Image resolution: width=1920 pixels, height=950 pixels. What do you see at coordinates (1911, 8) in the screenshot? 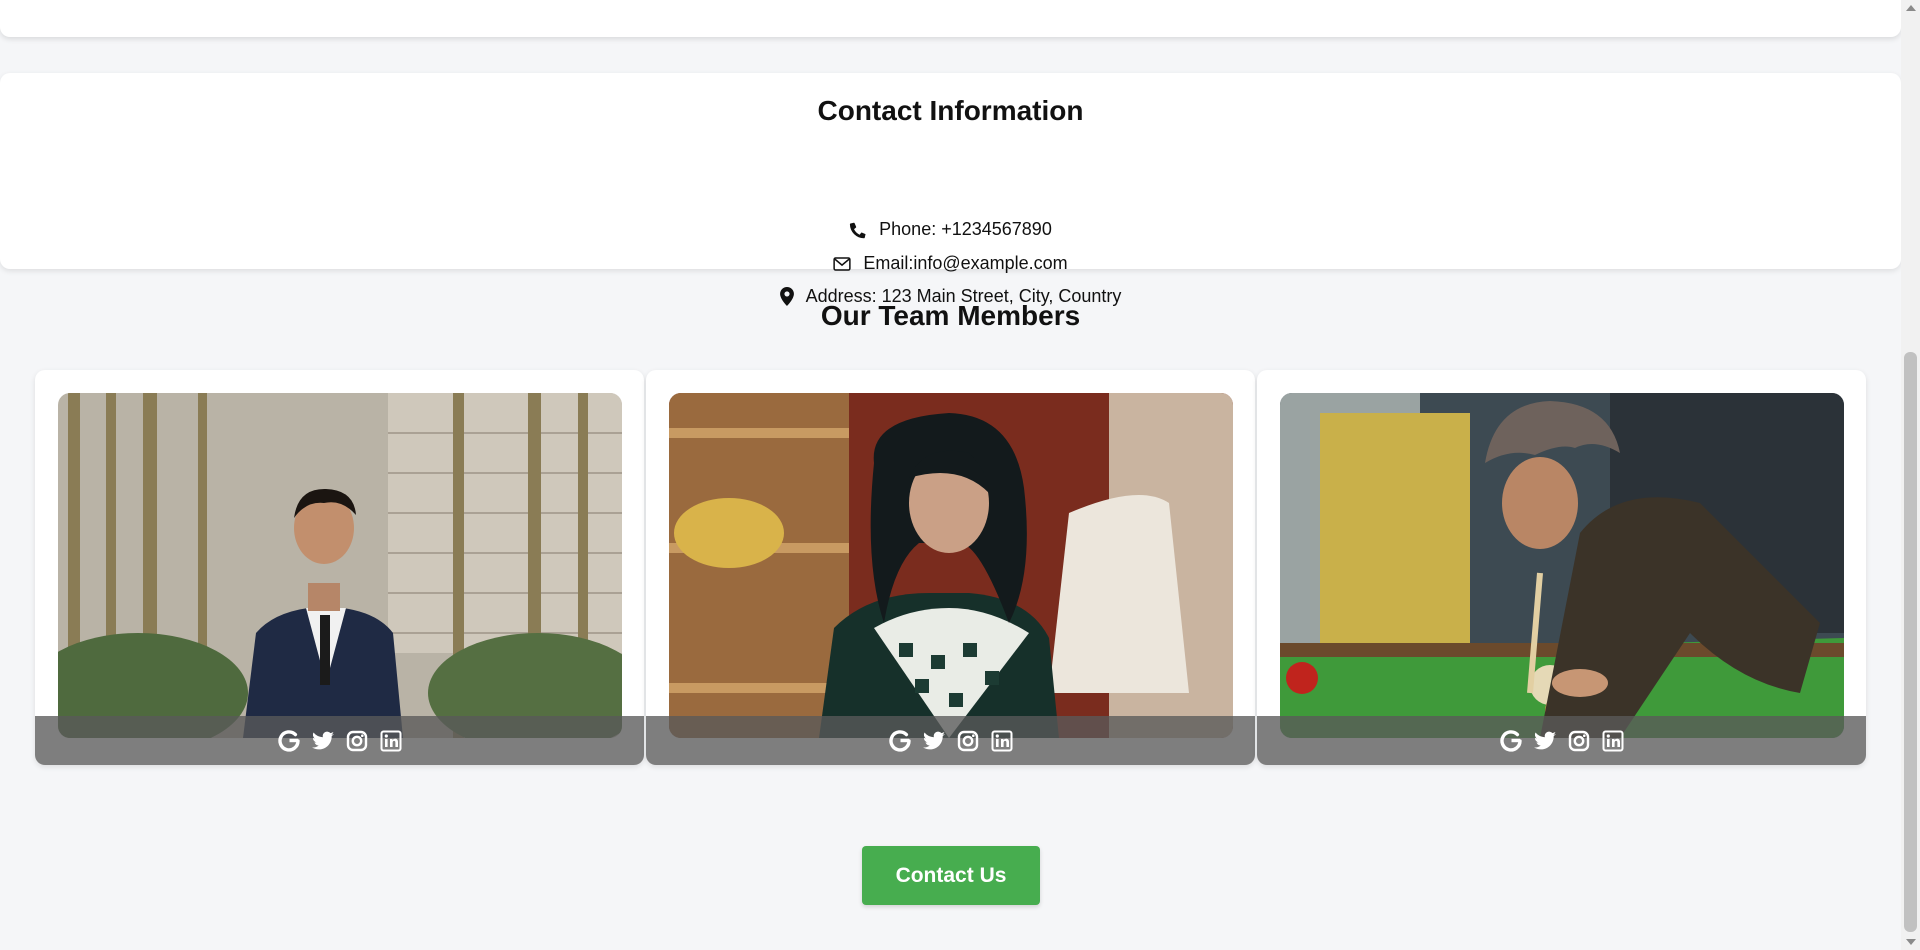
I see `scroll-up-arrow-icon` at bounding box center [1911, 8].